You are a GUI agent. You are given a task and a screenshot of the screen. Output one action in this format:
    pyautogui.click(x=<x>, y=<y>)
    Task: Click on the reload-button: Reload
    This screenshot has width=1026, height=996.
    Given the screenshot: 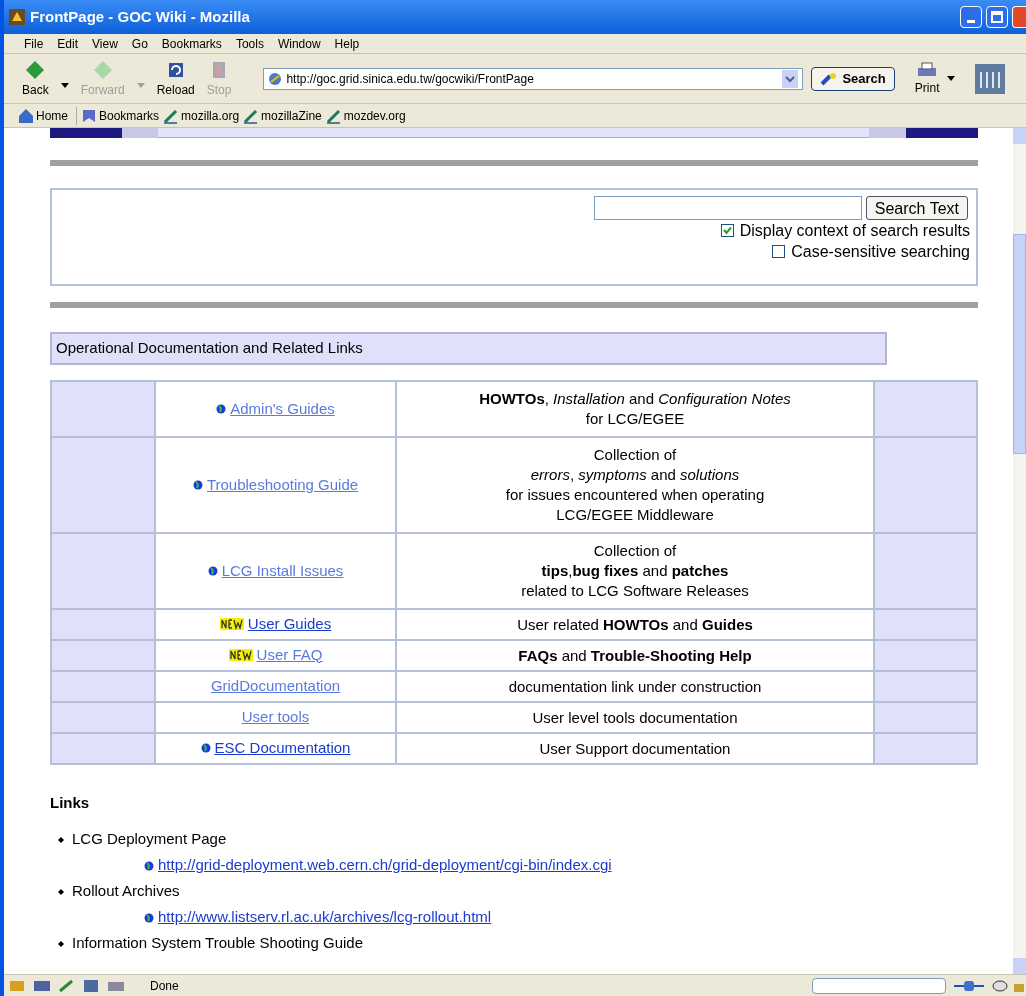 What is the action you would take?
    pyautogui.click(x=175, y=78)
    